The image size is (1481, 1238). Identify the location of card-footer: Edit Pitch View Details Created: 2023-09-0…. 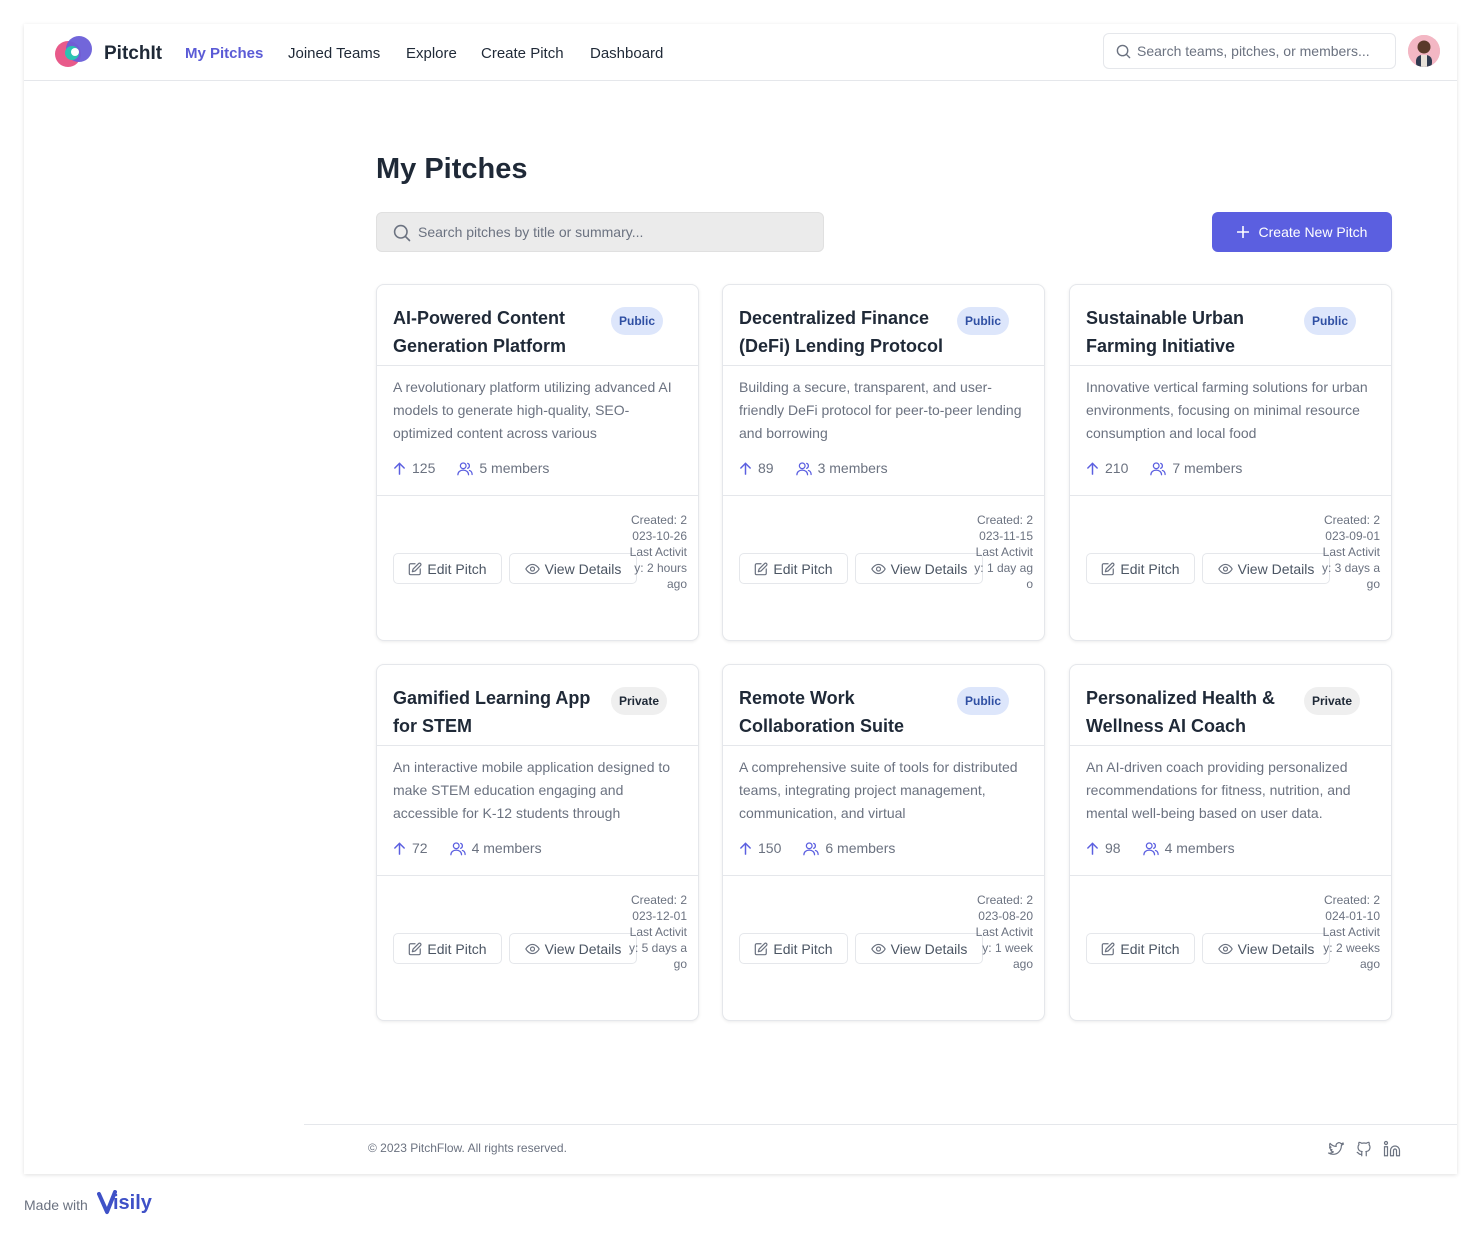
(1230, 567).